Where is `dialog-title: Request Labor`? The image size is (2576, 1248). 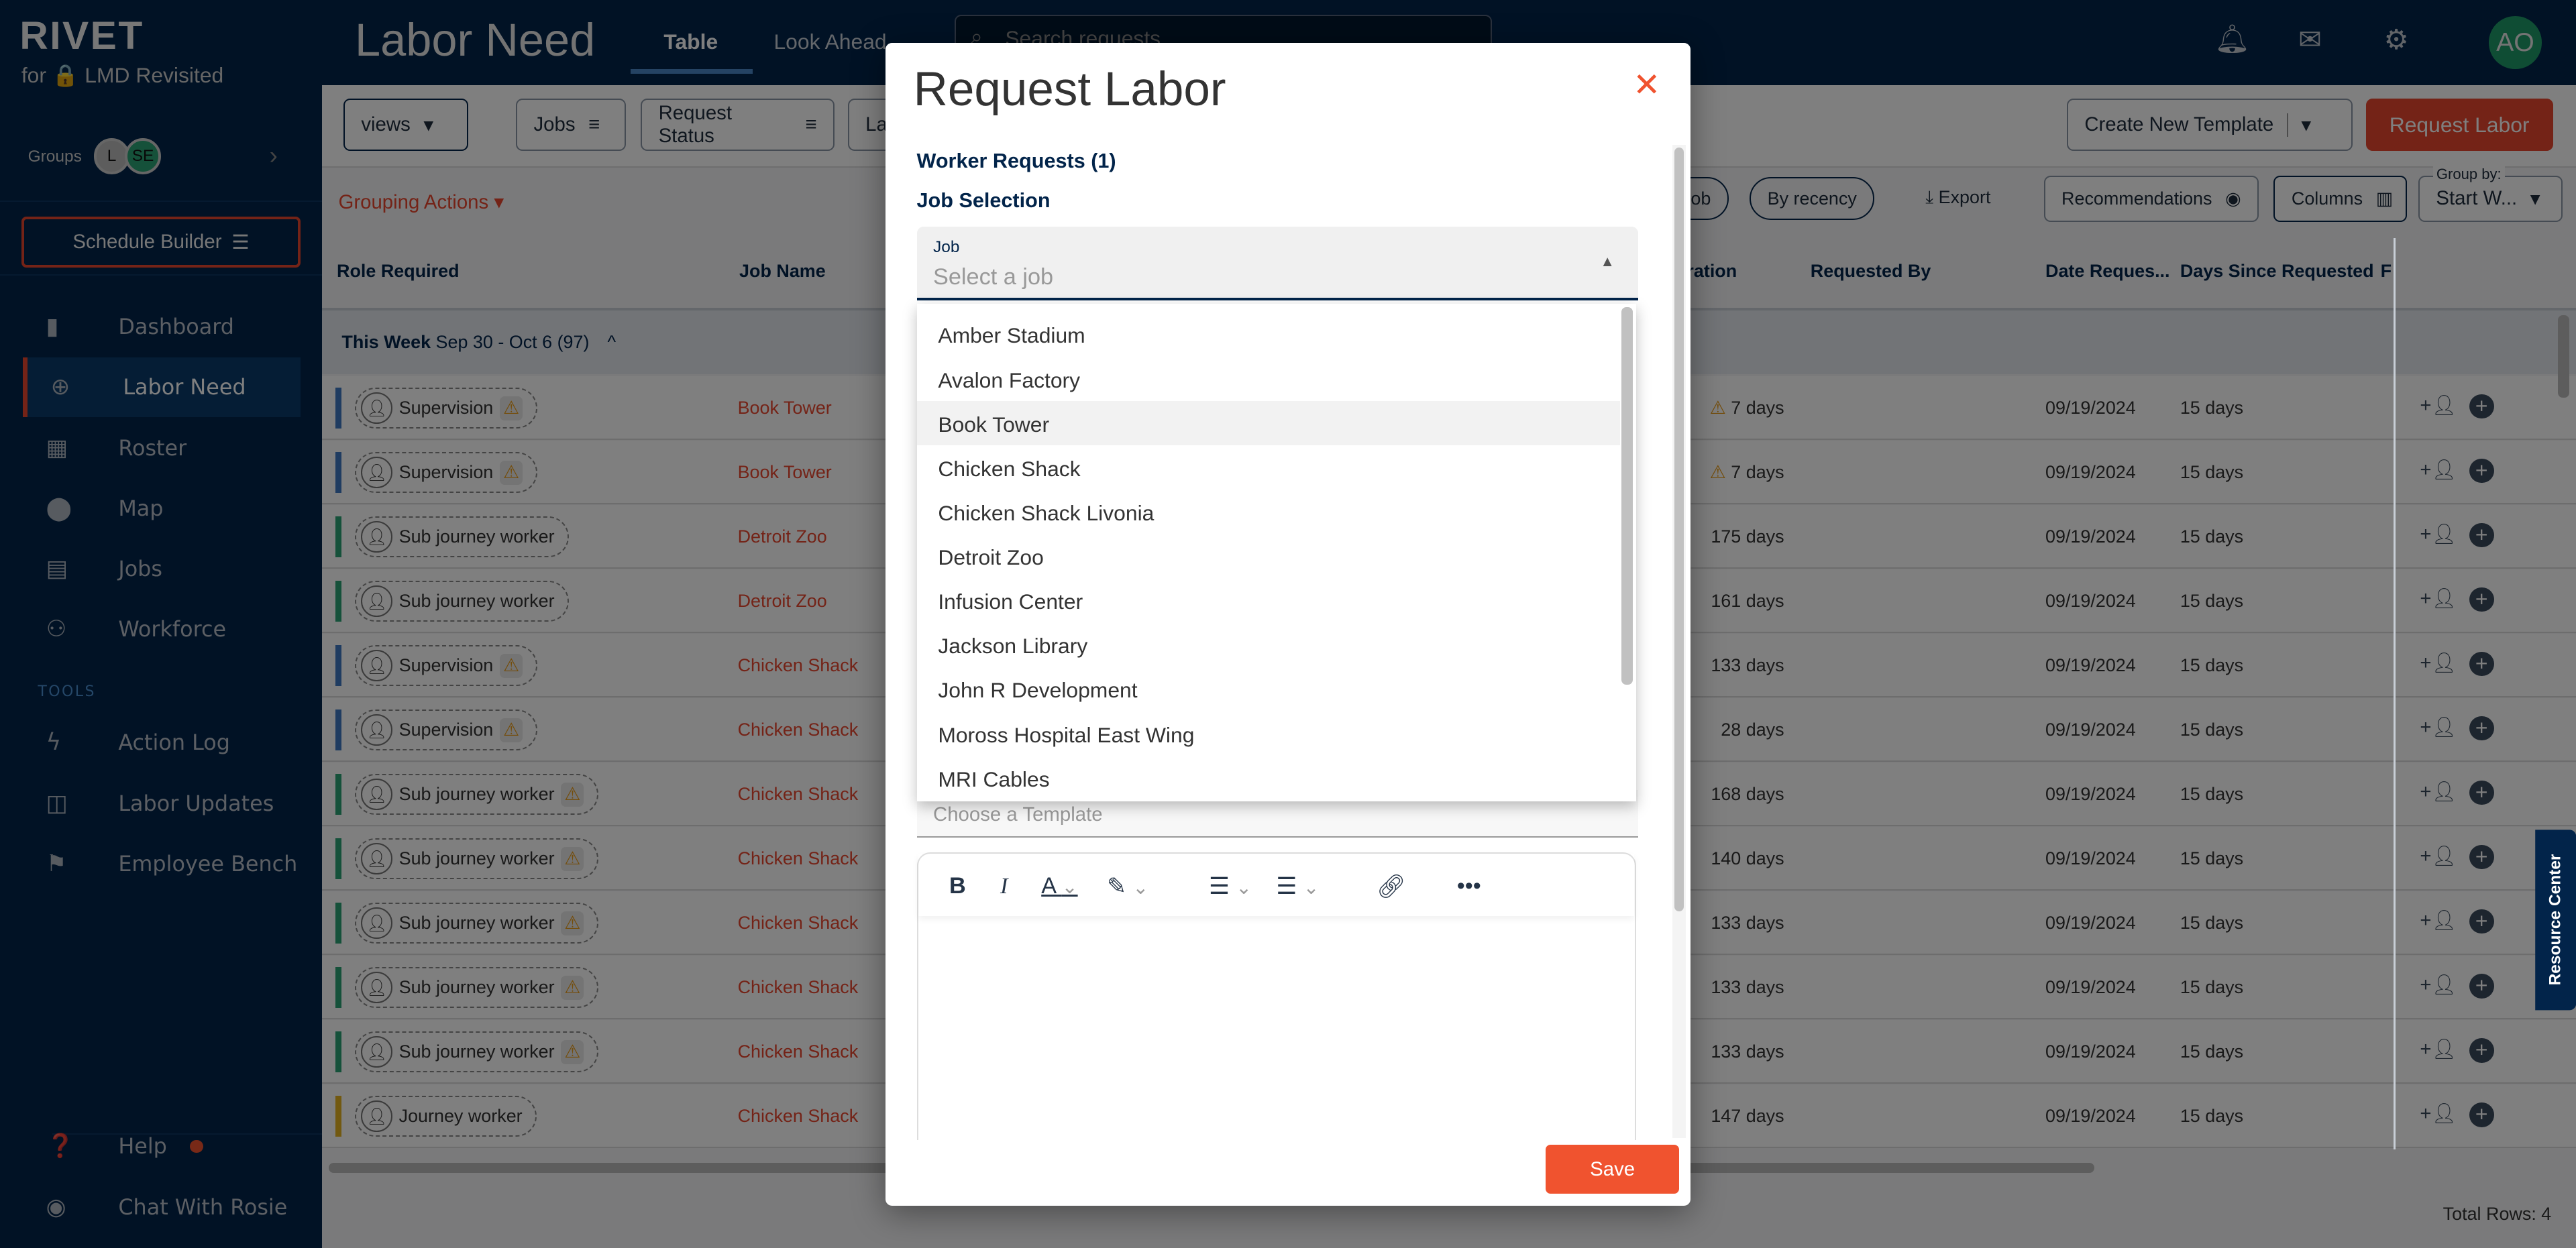 dialog-title: Request Labor is located at coordinates (1069, 90).